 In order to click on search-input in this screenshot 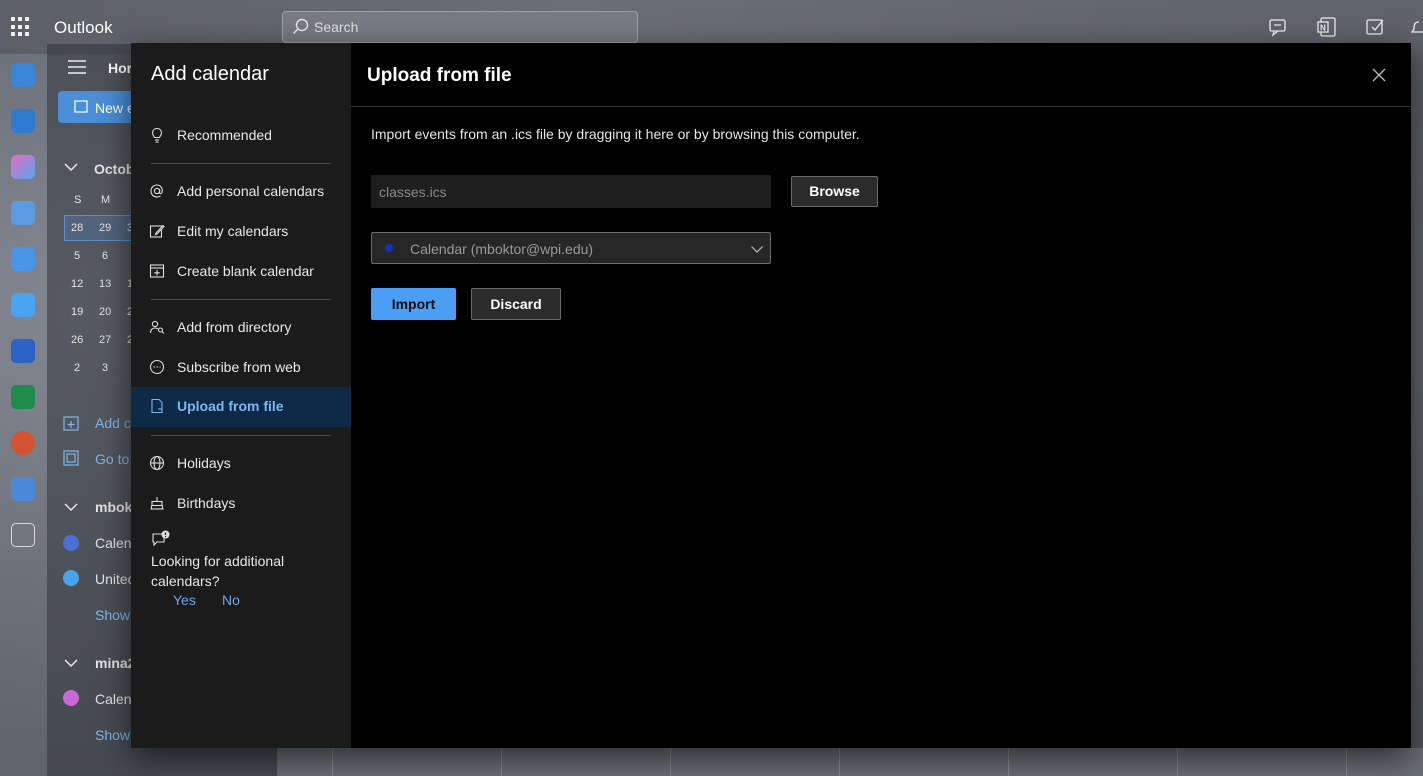, I will do `click(469, 27)`.